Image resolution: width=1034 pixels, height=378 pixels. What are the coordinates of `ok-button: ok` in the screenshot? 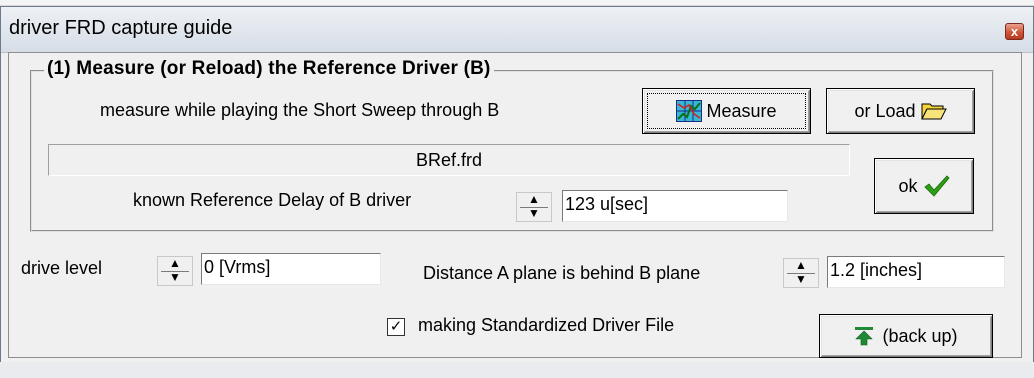 It's located at (924, 186).